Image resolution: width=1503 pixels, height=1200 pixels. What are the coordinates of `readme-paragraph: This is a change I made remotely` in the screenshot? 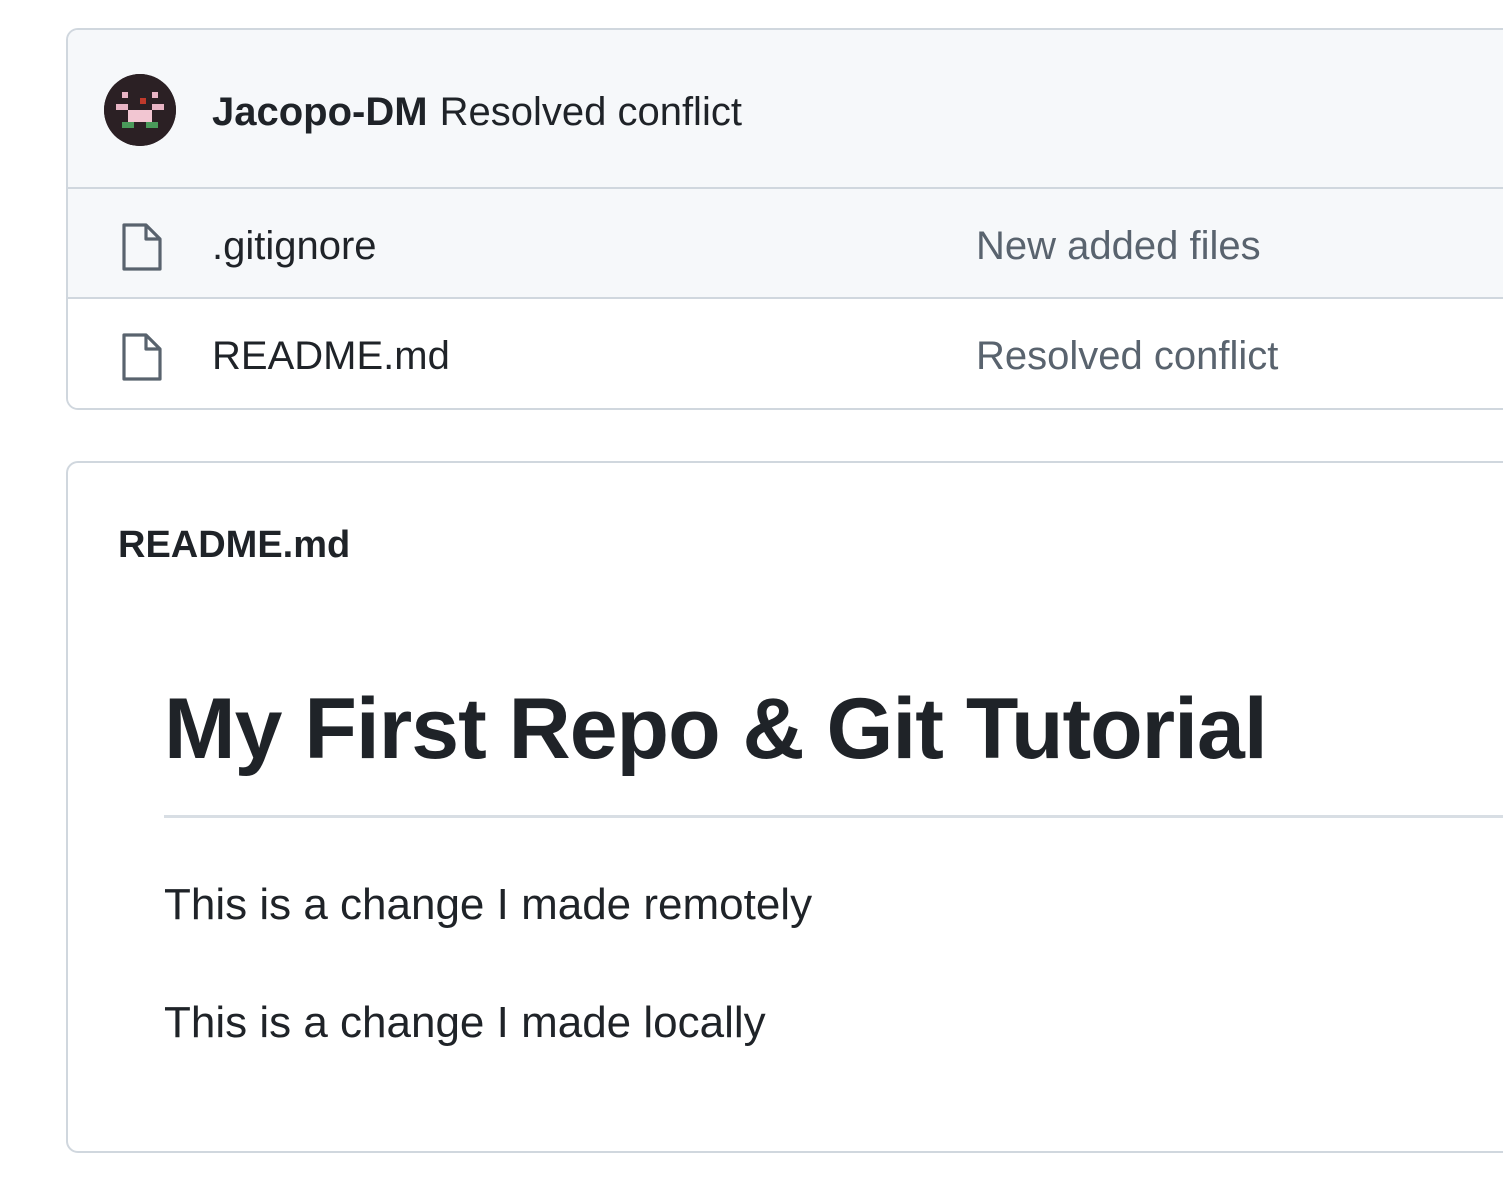 It's located at (488, 904).